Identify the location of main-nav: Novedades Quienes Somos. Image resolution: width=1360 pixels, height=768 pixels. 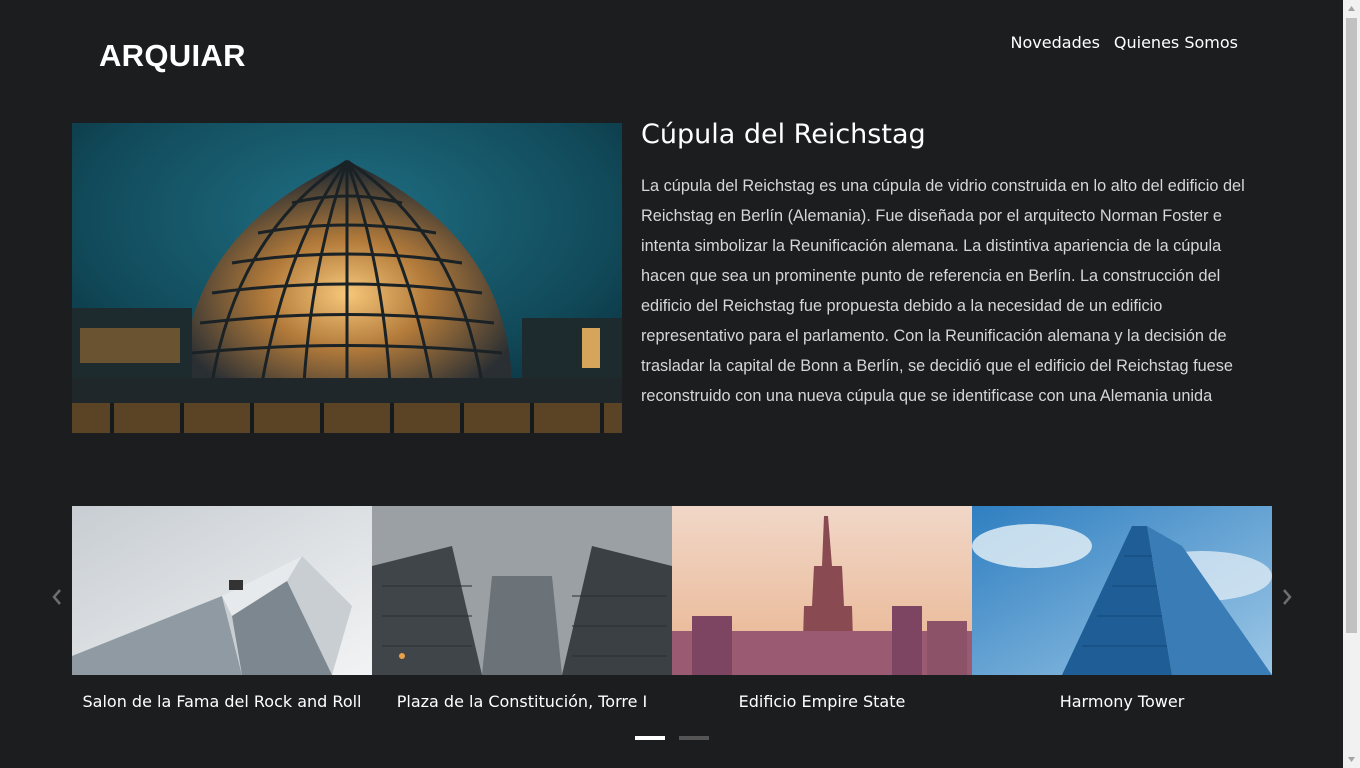
(1124, 42).